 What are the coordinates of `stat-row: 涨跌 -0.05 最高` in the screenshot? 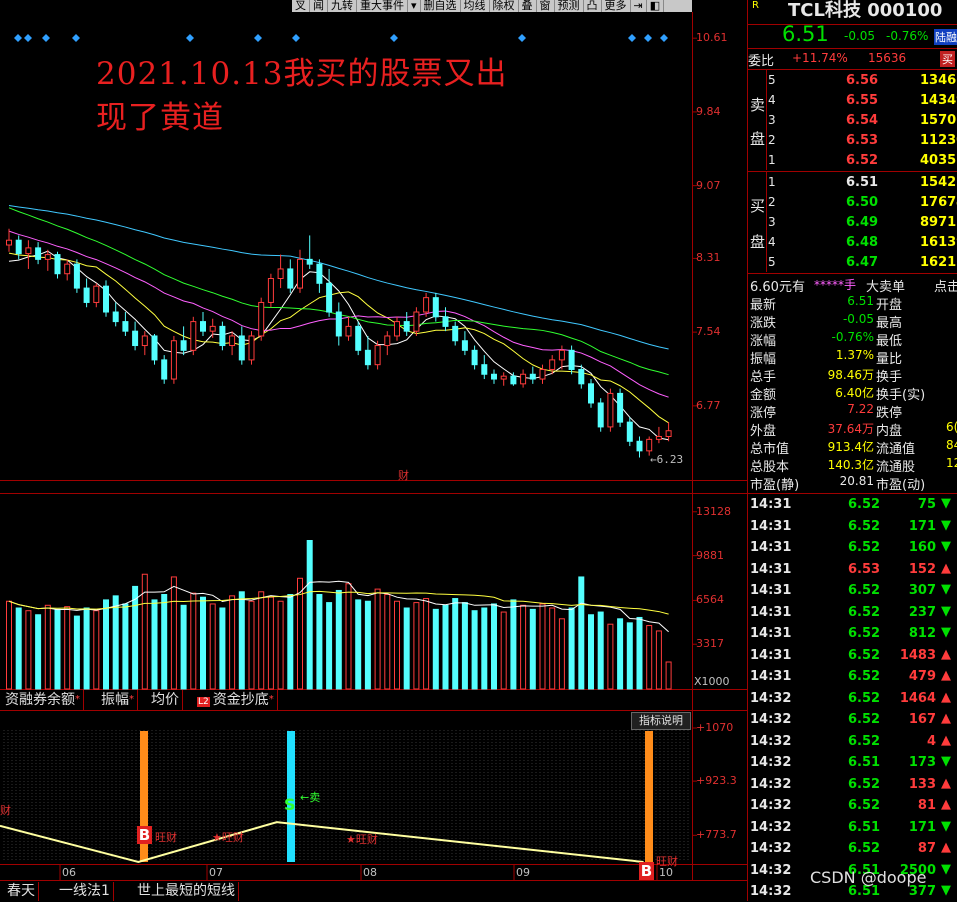 It's located at (852, 321).